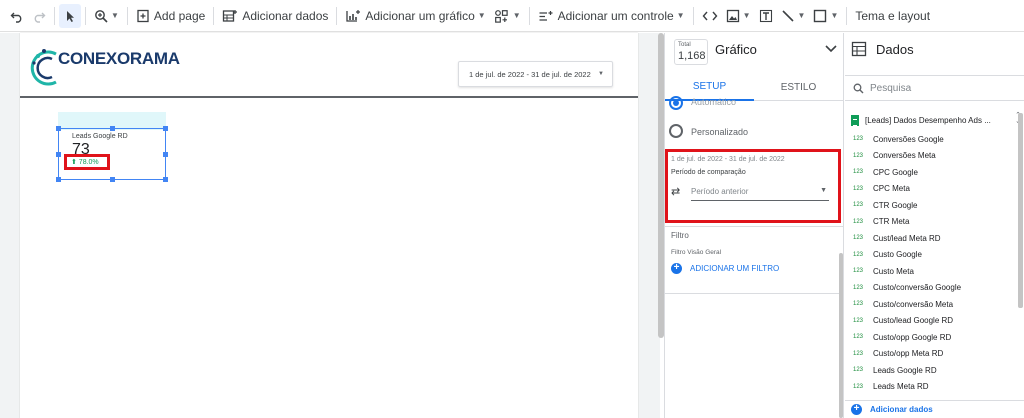 The image size is (1024, 418). I want to click on add-page-button: Add page, so click(170, 16).